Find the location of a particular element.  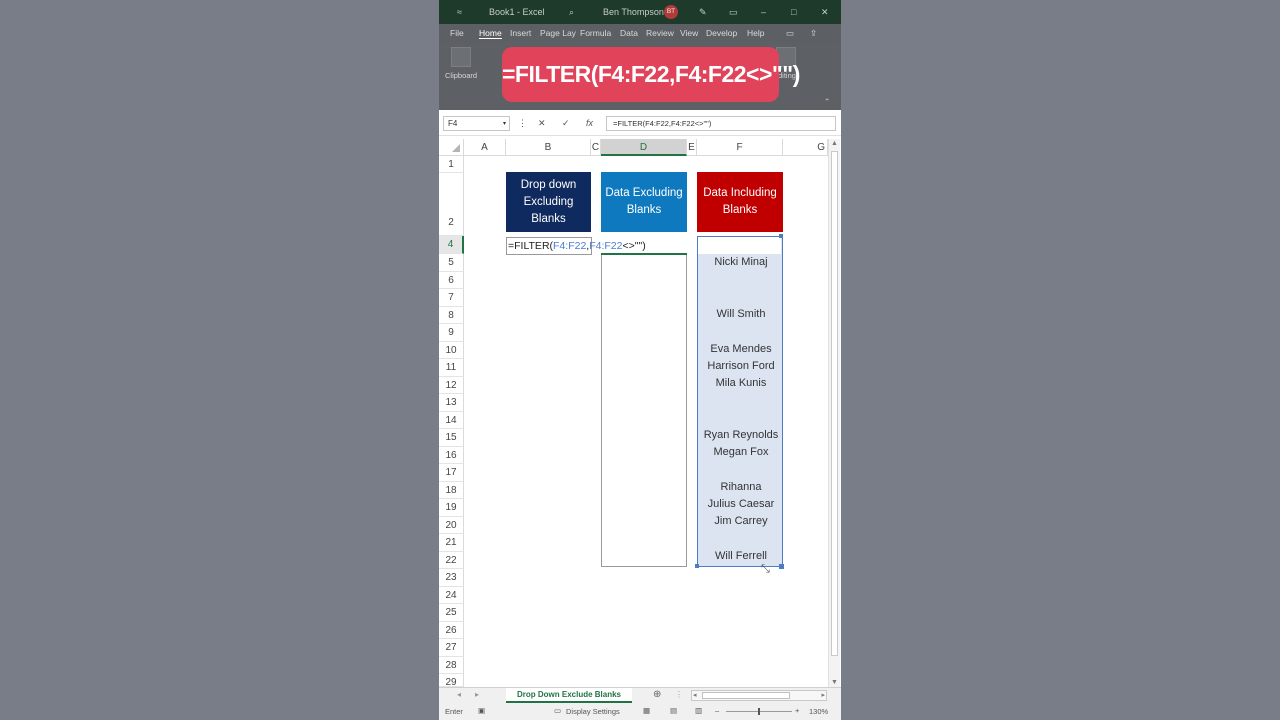

h-scroll-thumb is located at coordinates (746, 695).